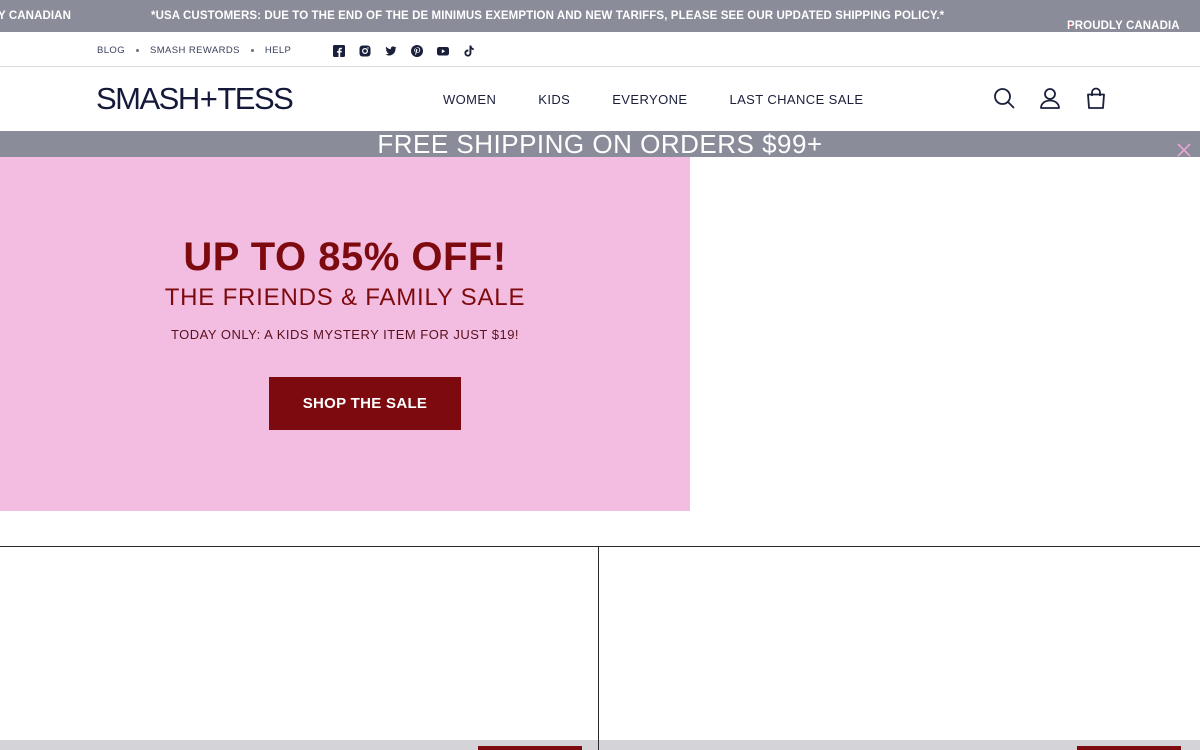 This screenshot has height=750, width=1200. Describe the element at coordinates (1123, 26) in the screenshot. I see `ticker-message-3-text: PROUDLY CANADIA` at that location.